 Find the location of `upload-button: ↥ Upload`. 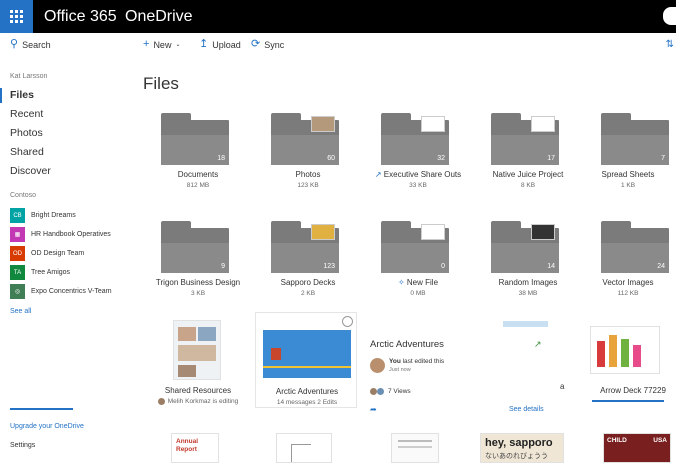

upload-button: ↥ Upload is located at coordinates (220, 44).